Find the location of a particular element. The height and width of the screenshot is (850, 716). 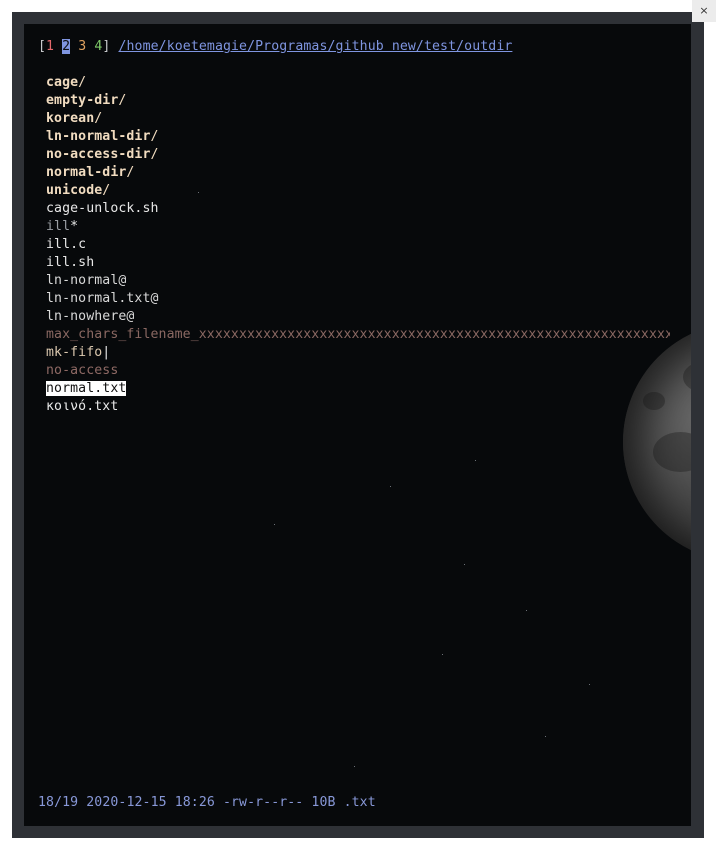

tab-3: 3 is located at coordinates (82, 46).